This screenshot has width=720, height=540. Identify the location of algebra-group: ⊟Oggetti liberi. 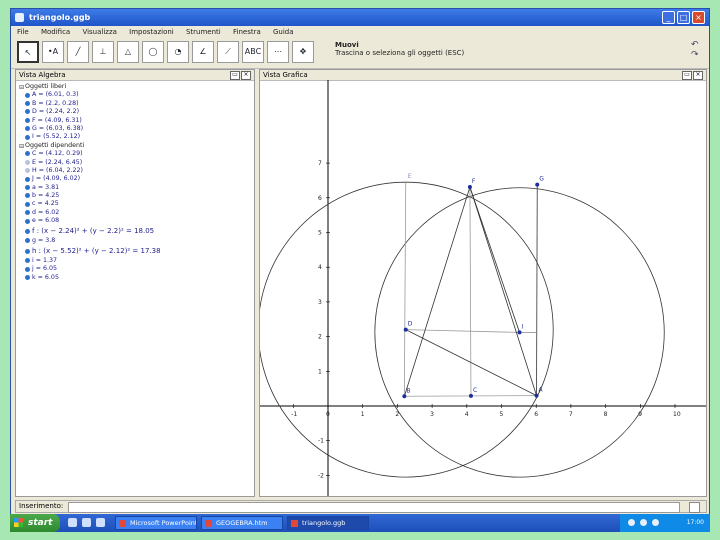
(136, 87).